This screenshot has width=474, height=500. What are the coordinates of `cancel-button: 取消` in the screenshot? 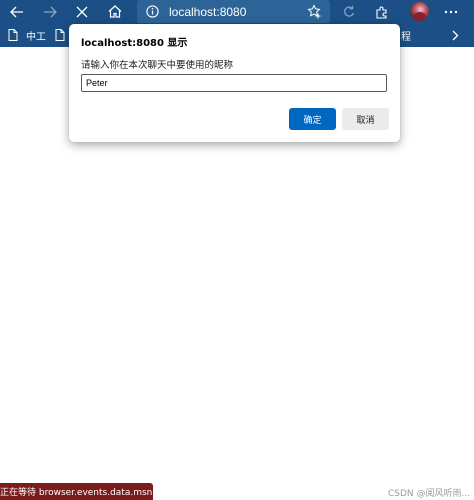 It's located at (365, 119).